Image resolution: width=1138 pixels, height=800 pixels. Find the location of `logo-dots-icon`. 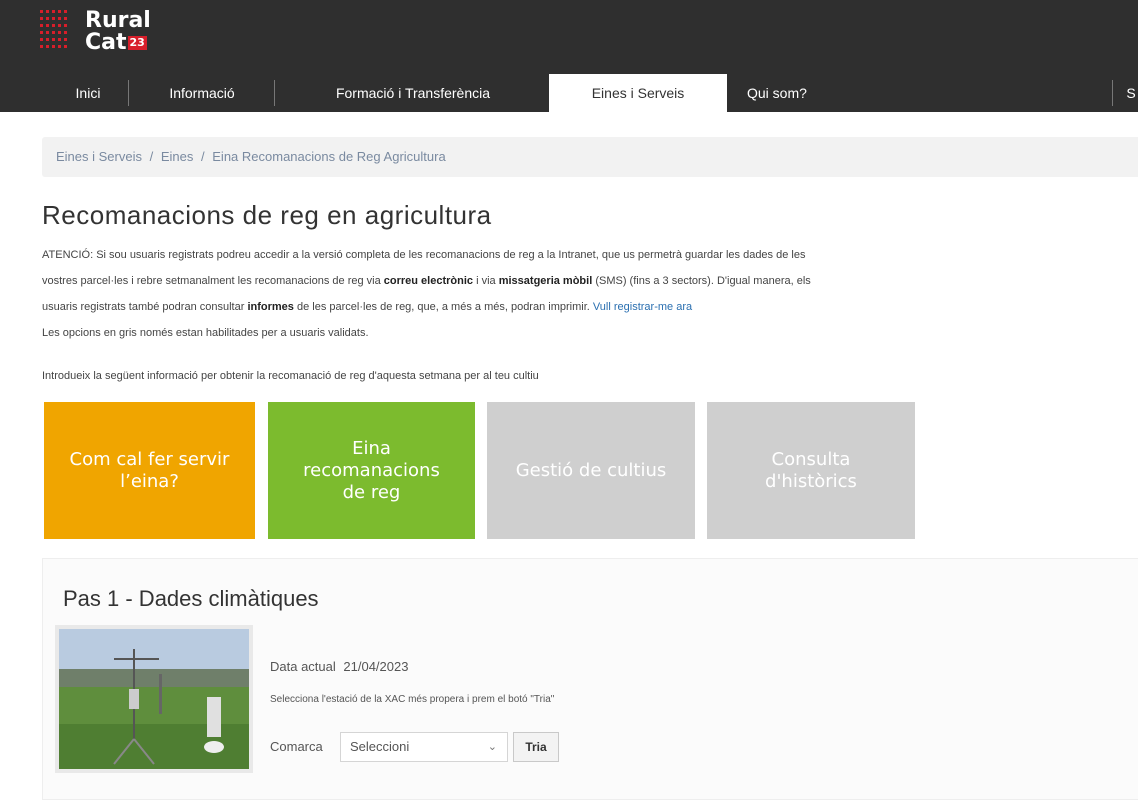

logo-dots-icon is located at coordinates (54, 32).